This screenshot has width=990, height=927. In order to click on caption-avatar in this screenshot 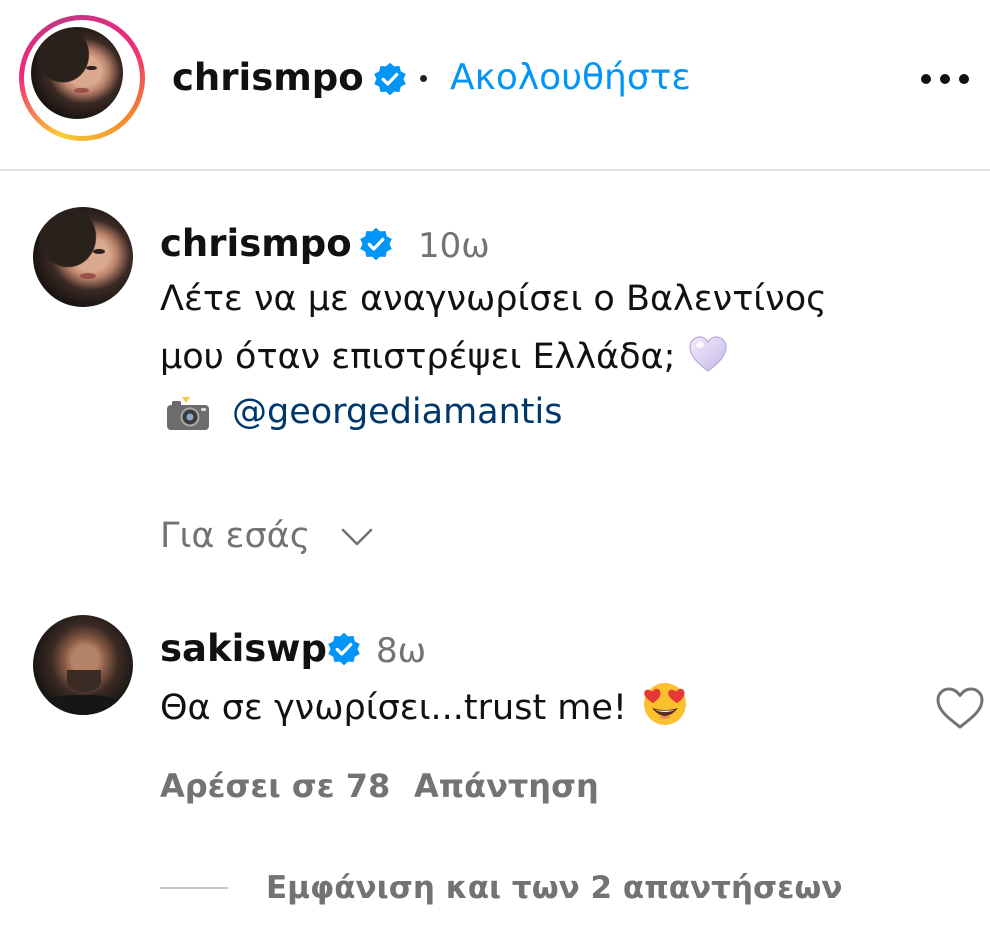, I will do `click(83, 257)`.